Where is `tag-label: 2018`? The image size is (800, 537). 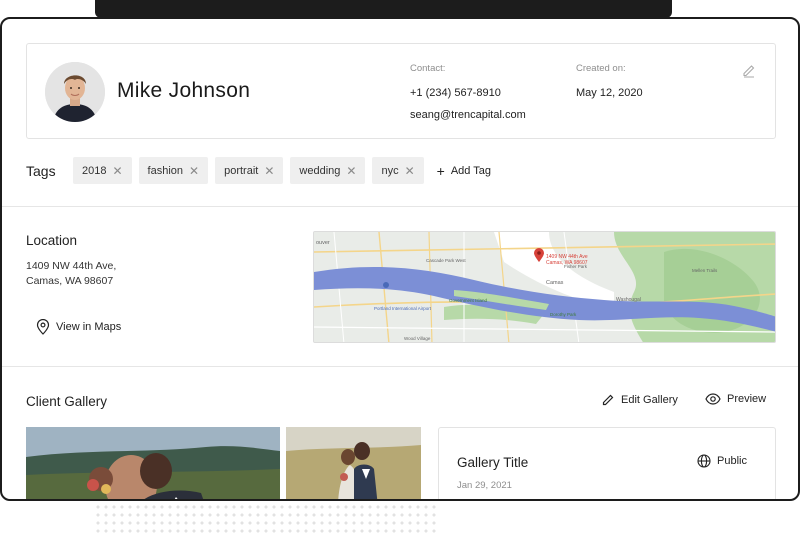
tag-label: 2018 is located at coordinates (94, 170).